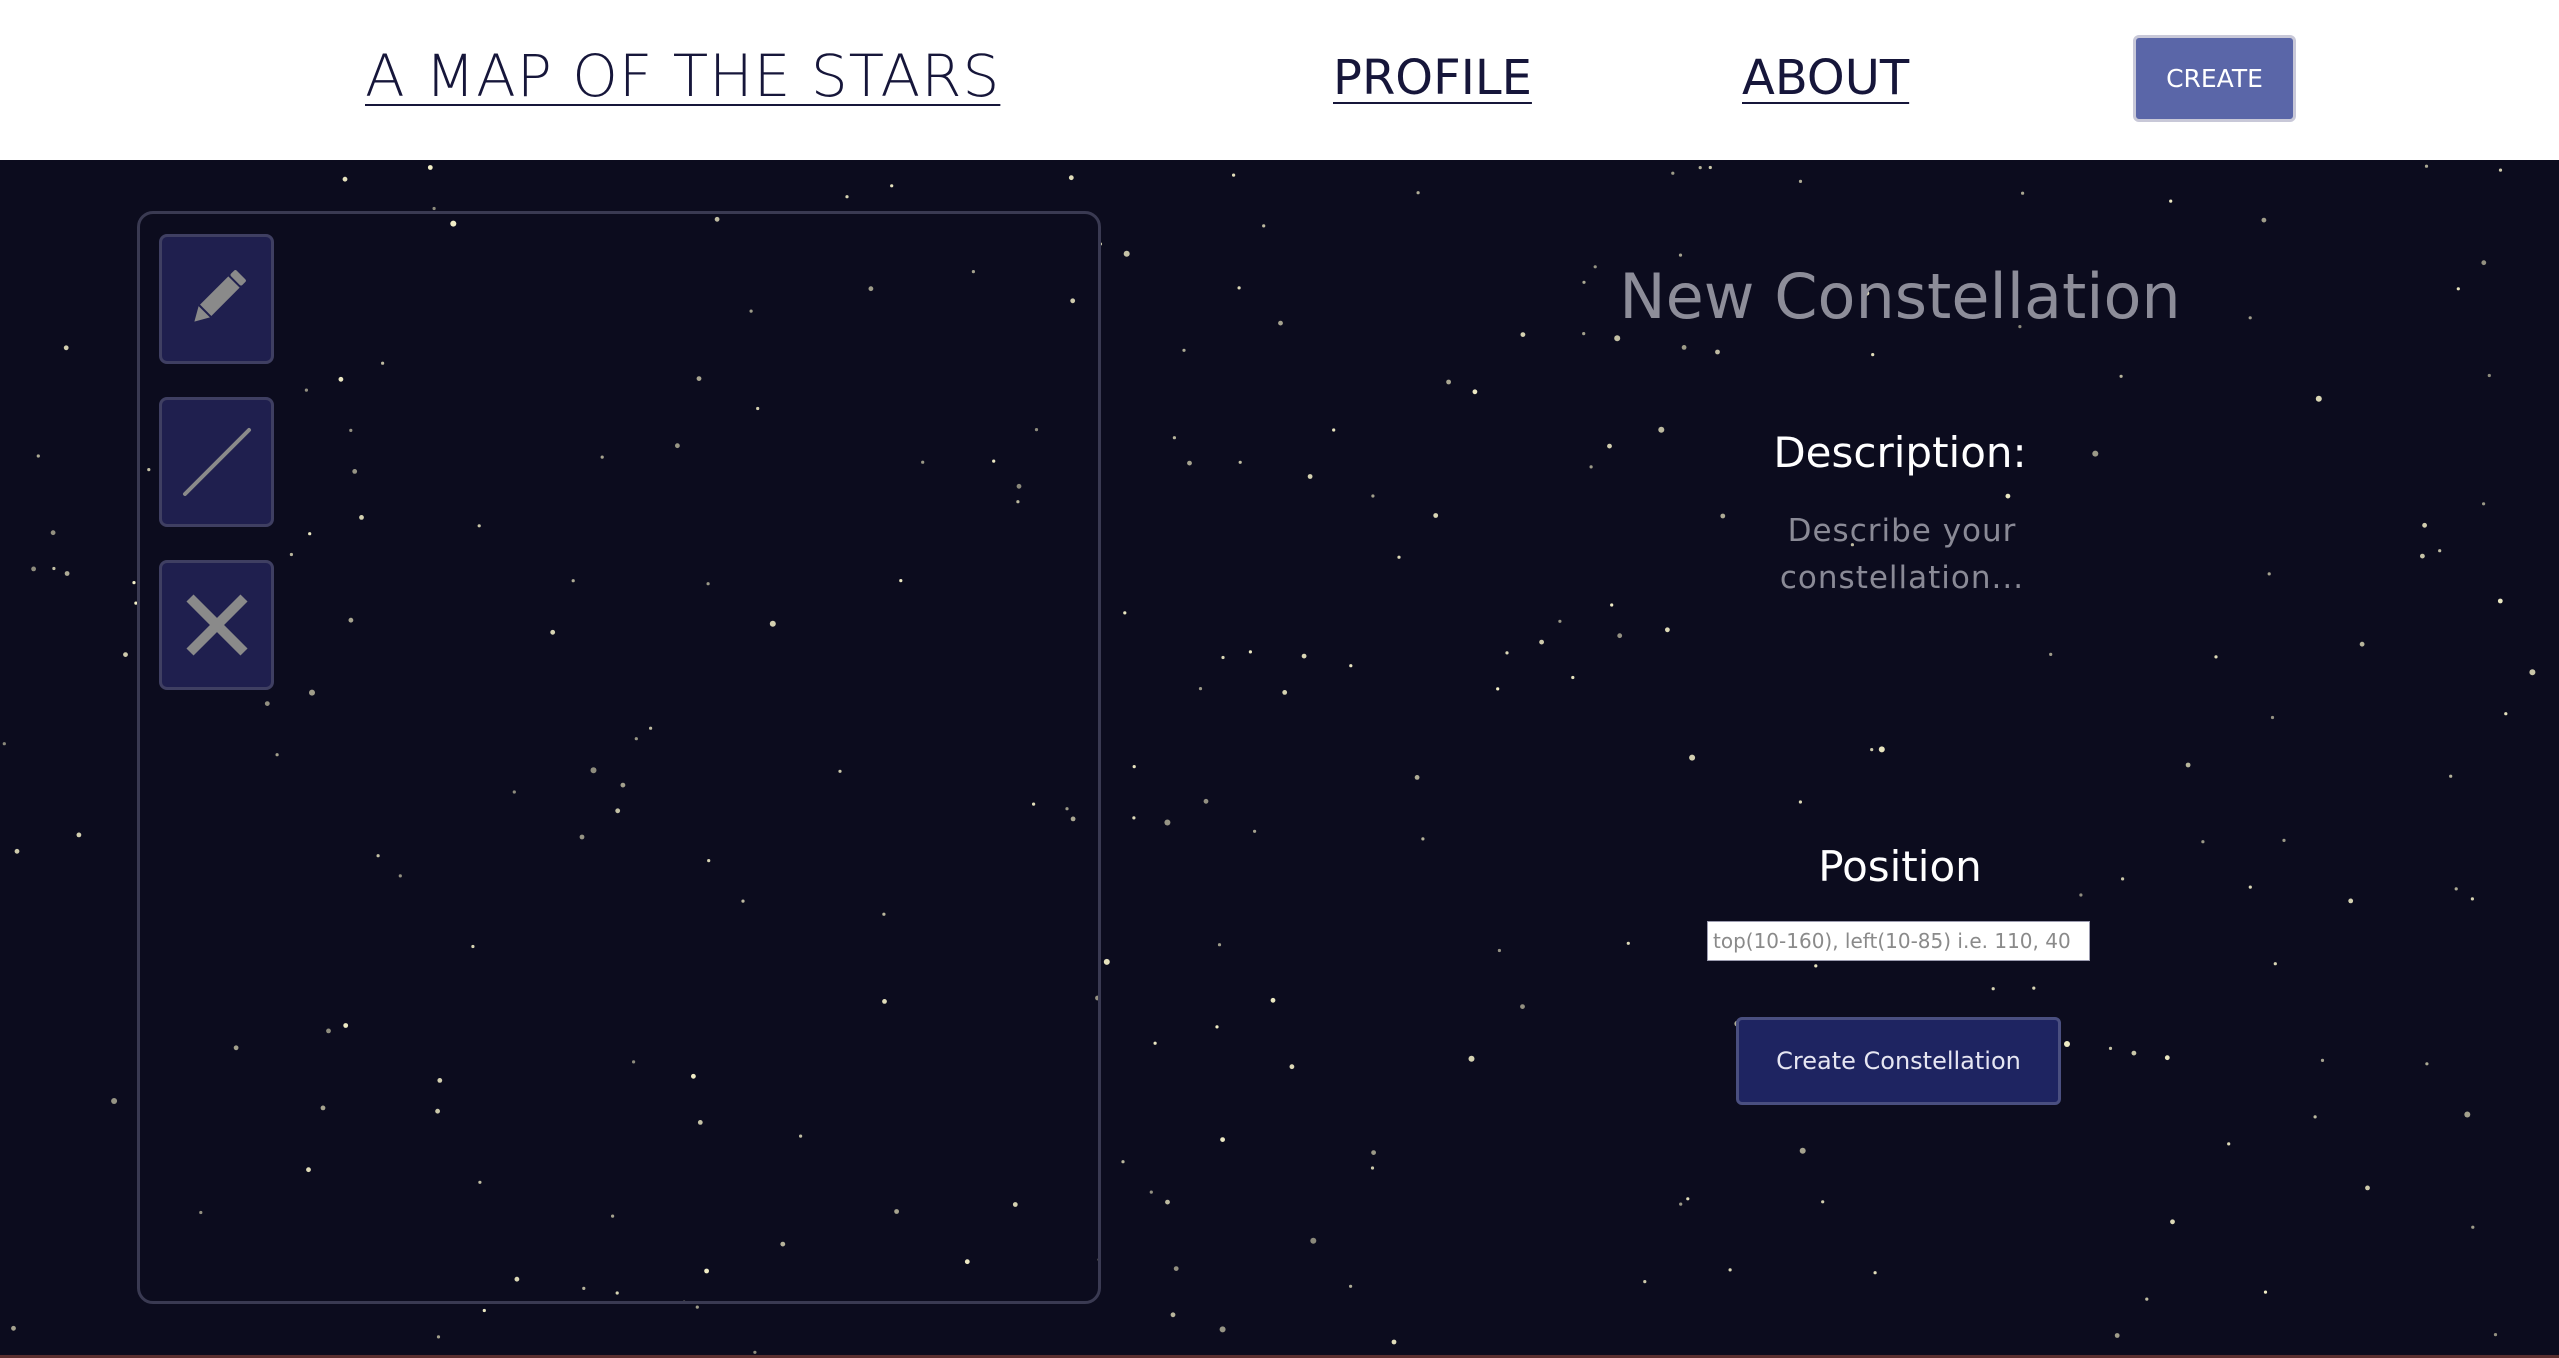  What do you see at coordinates (1900, 452) in the screenshot?
I see `description-label: Description:` at bounding box center [1900, 452].